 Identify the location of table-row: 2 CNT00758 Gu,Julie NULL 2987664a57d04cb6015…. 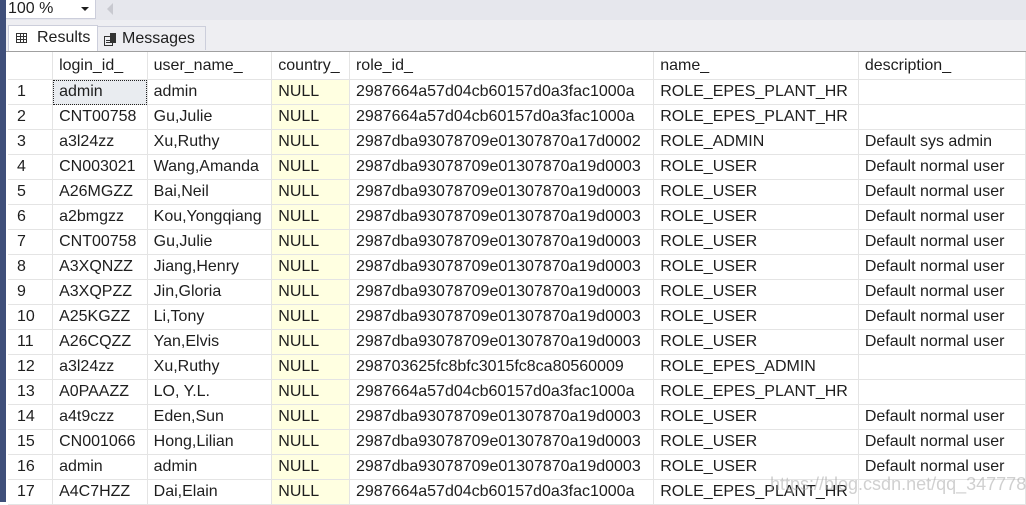
(517, 117).